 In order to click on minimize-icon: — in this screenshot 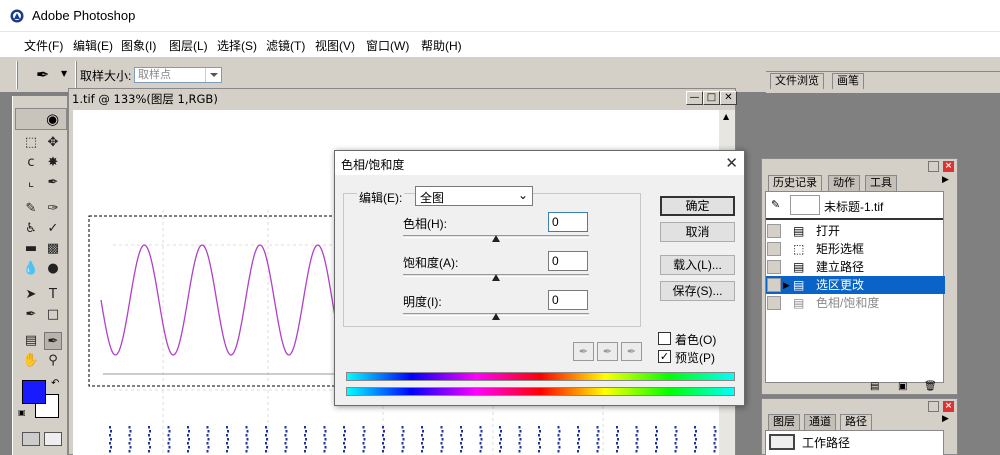, I will do `click(694, 98)`.